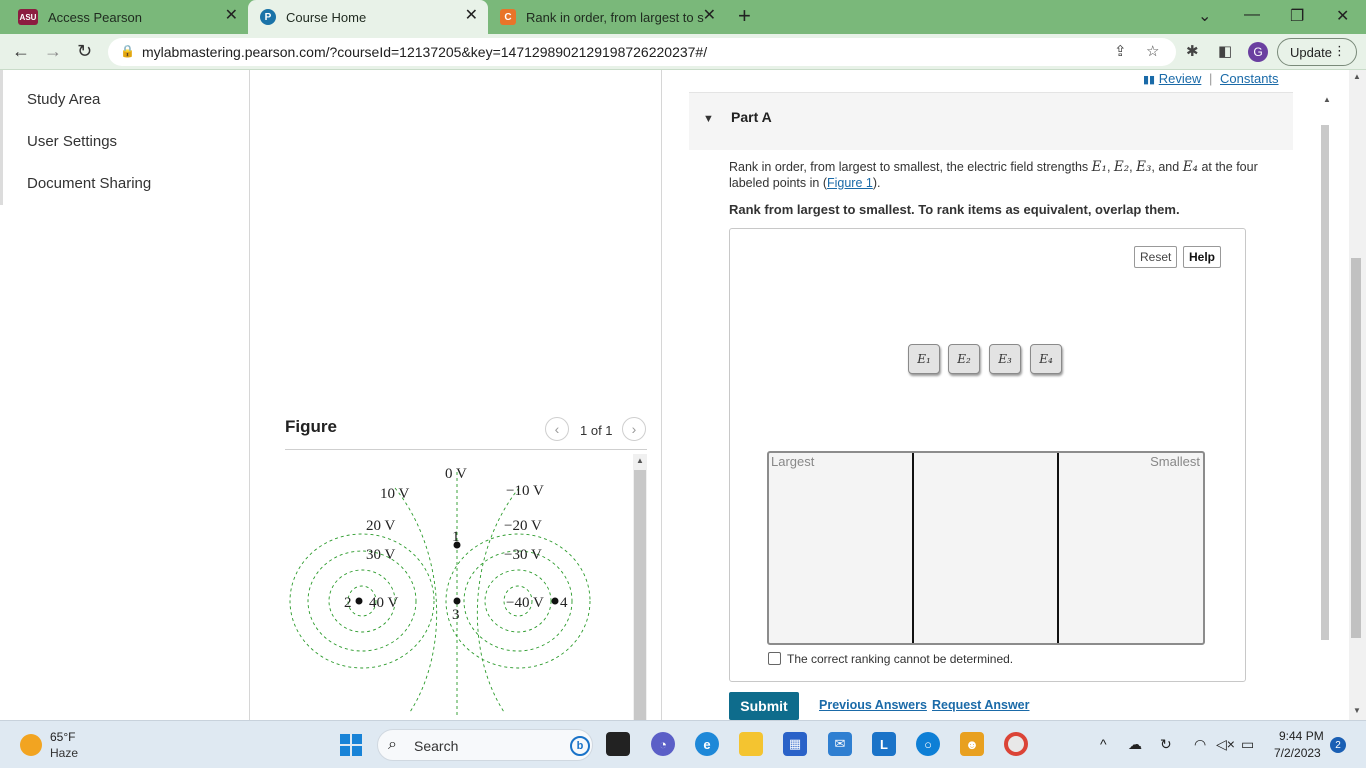 This screenshot has width=1366, height=768. Describe the element at coordinates (1225, 51) in the screenshot. I see `side-panel-icon: ◧` at that location.